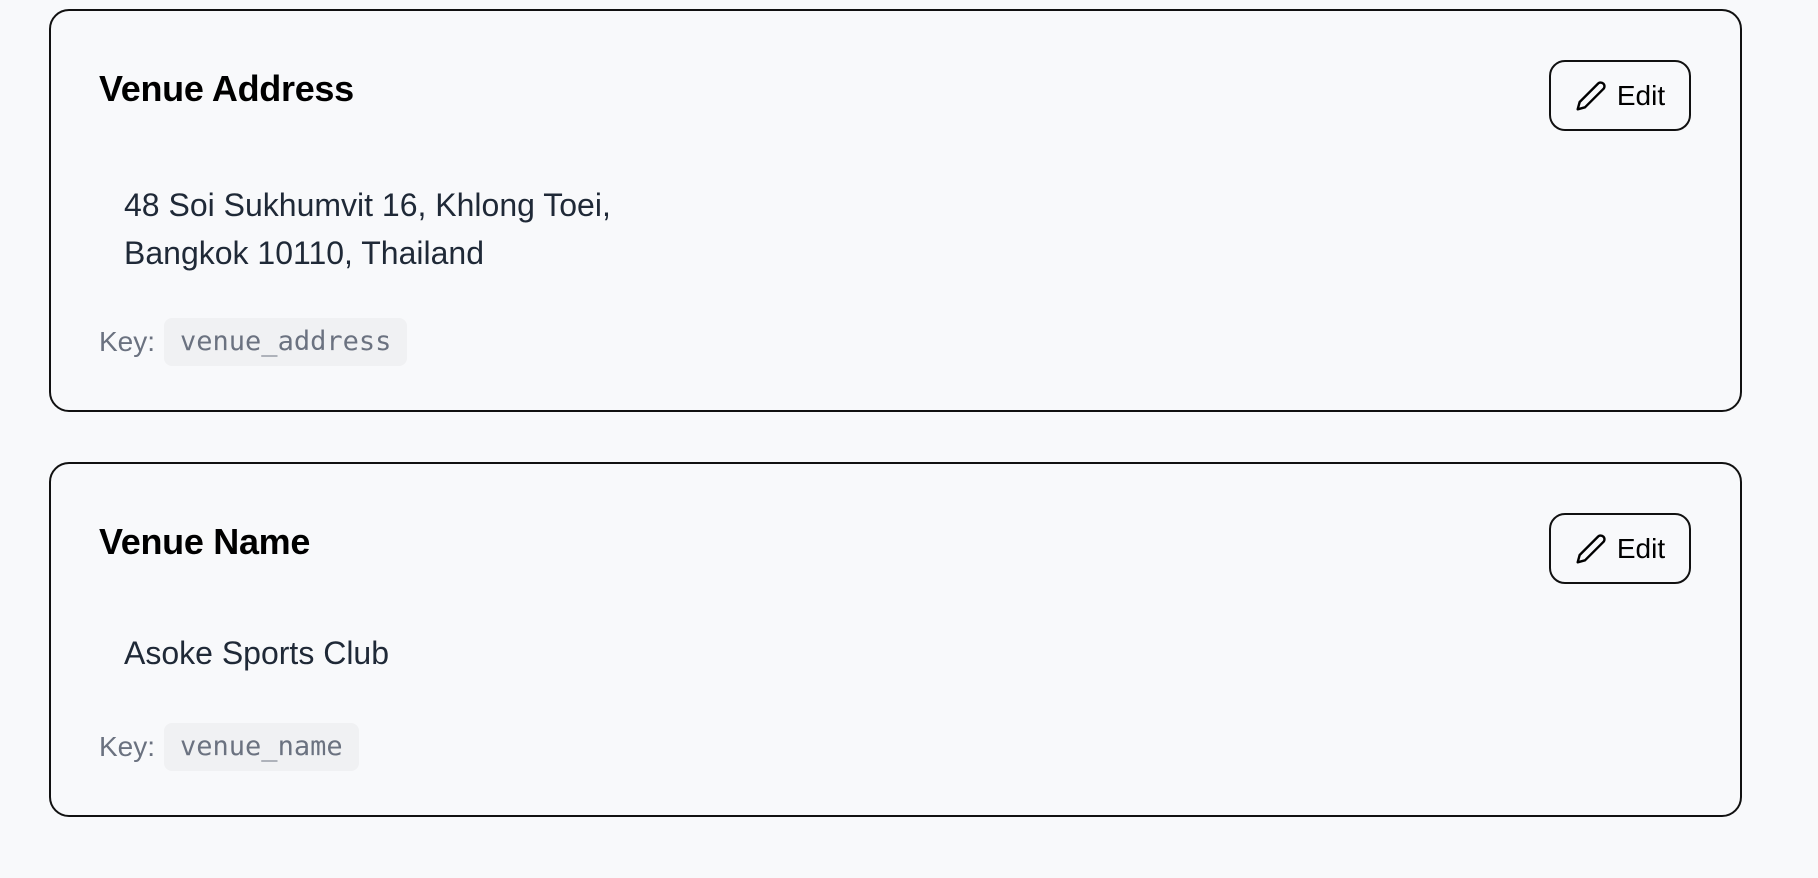  What do you see at coordinates (226, 88) in the screenshot?
I see `setting-title: Venue Address` at bounding box center [226, 88].